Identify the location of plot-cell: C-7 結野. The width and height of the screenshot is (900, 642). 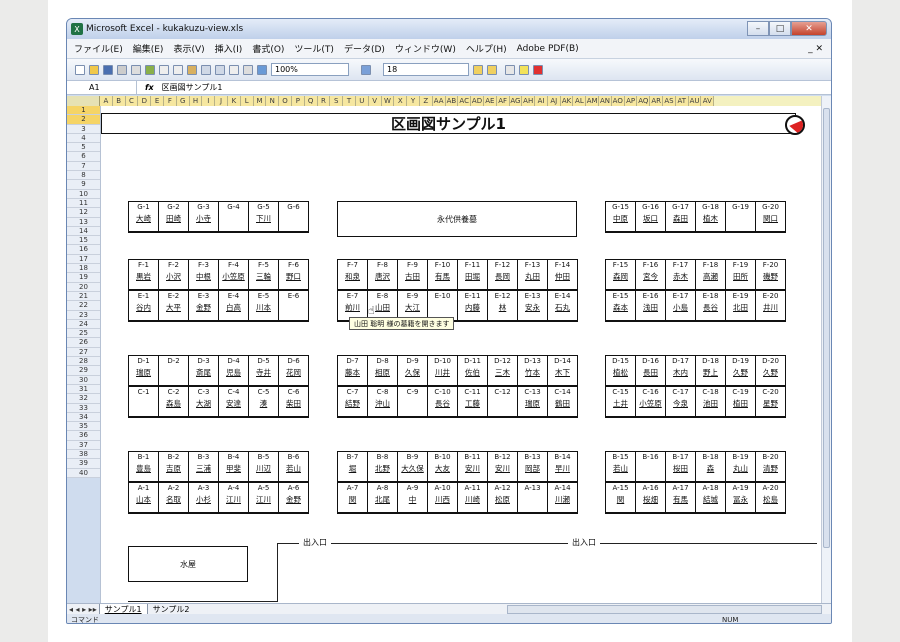
(353, 402).